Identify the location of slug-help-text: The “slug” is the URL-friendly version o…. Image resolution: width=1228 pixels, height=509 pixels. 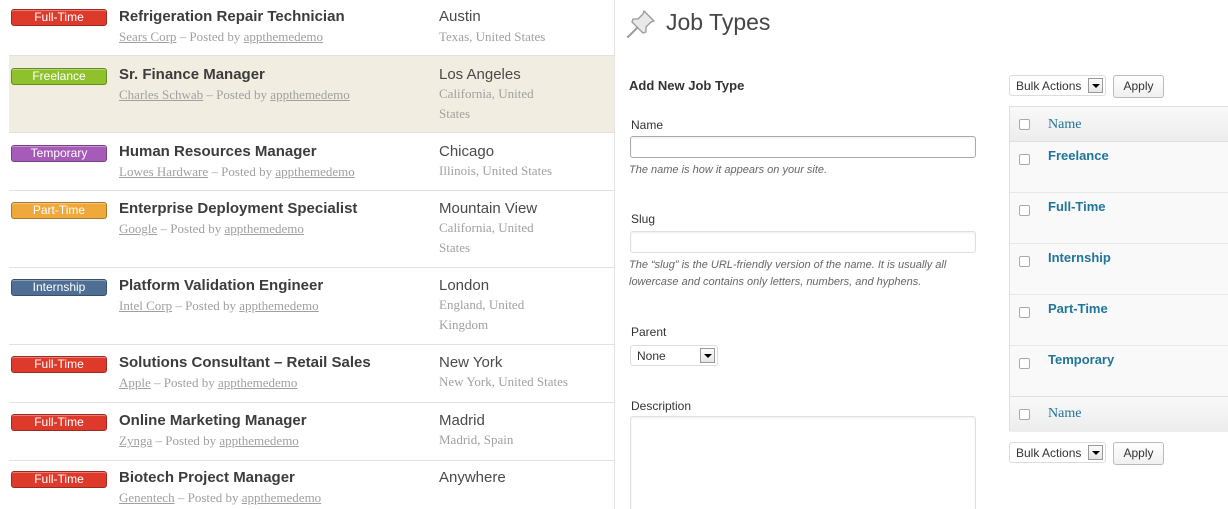
(788, 273).